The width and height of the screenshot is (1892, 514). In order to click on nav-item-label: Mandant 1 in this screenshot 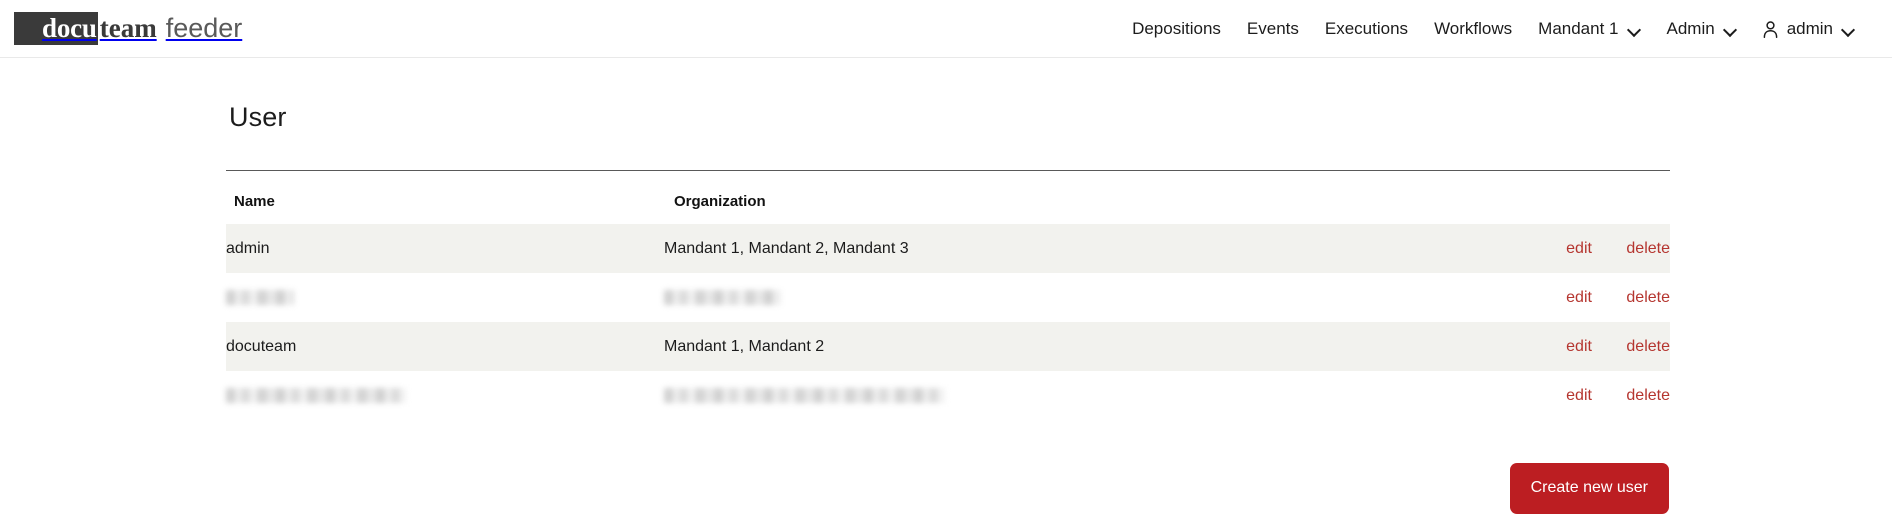, I will do `click(1578, 28)`.